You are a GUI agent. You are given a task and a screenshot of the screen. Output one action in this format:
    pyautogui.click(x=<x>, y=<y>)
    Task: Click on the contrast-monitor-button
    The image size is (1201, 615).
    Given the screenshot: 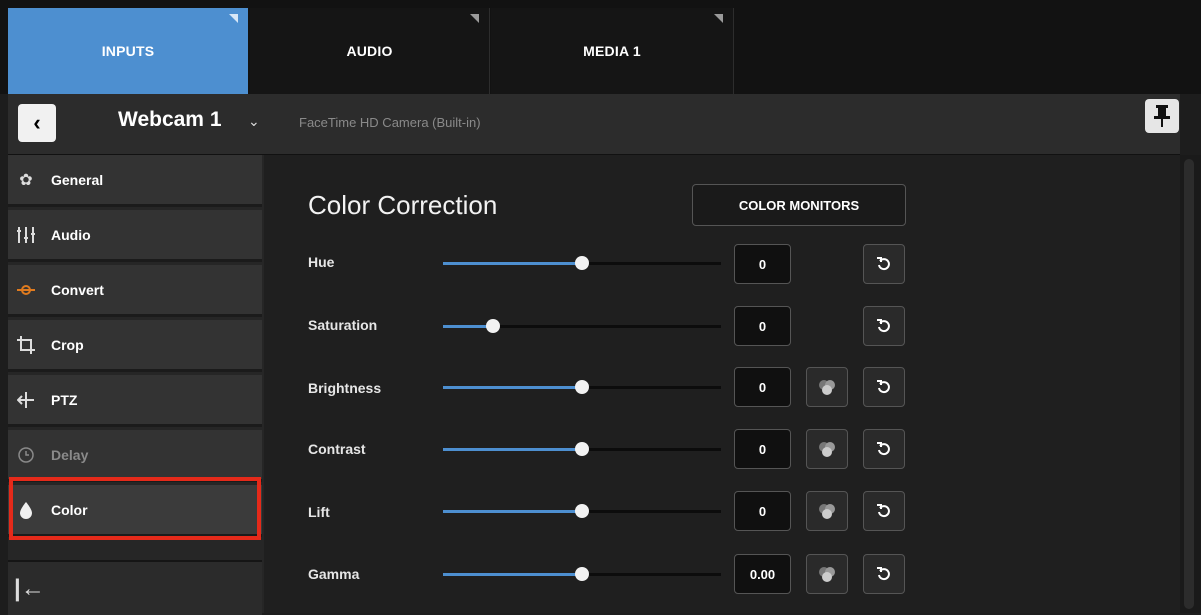 What is the action you would take?
    pyautogui.click(x=827, y=449)
    